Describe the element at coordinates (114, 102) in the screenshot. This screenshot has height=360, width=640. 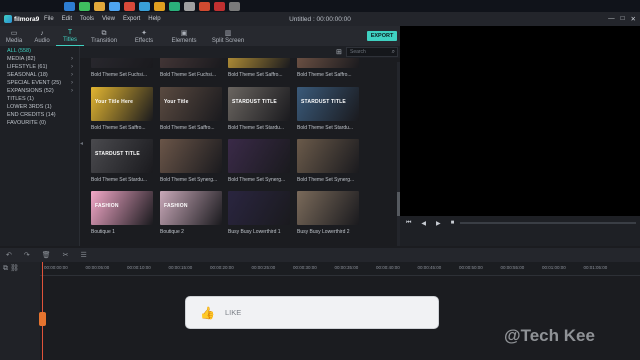
I see `thumbnail-text: Your Title Here` at that location.